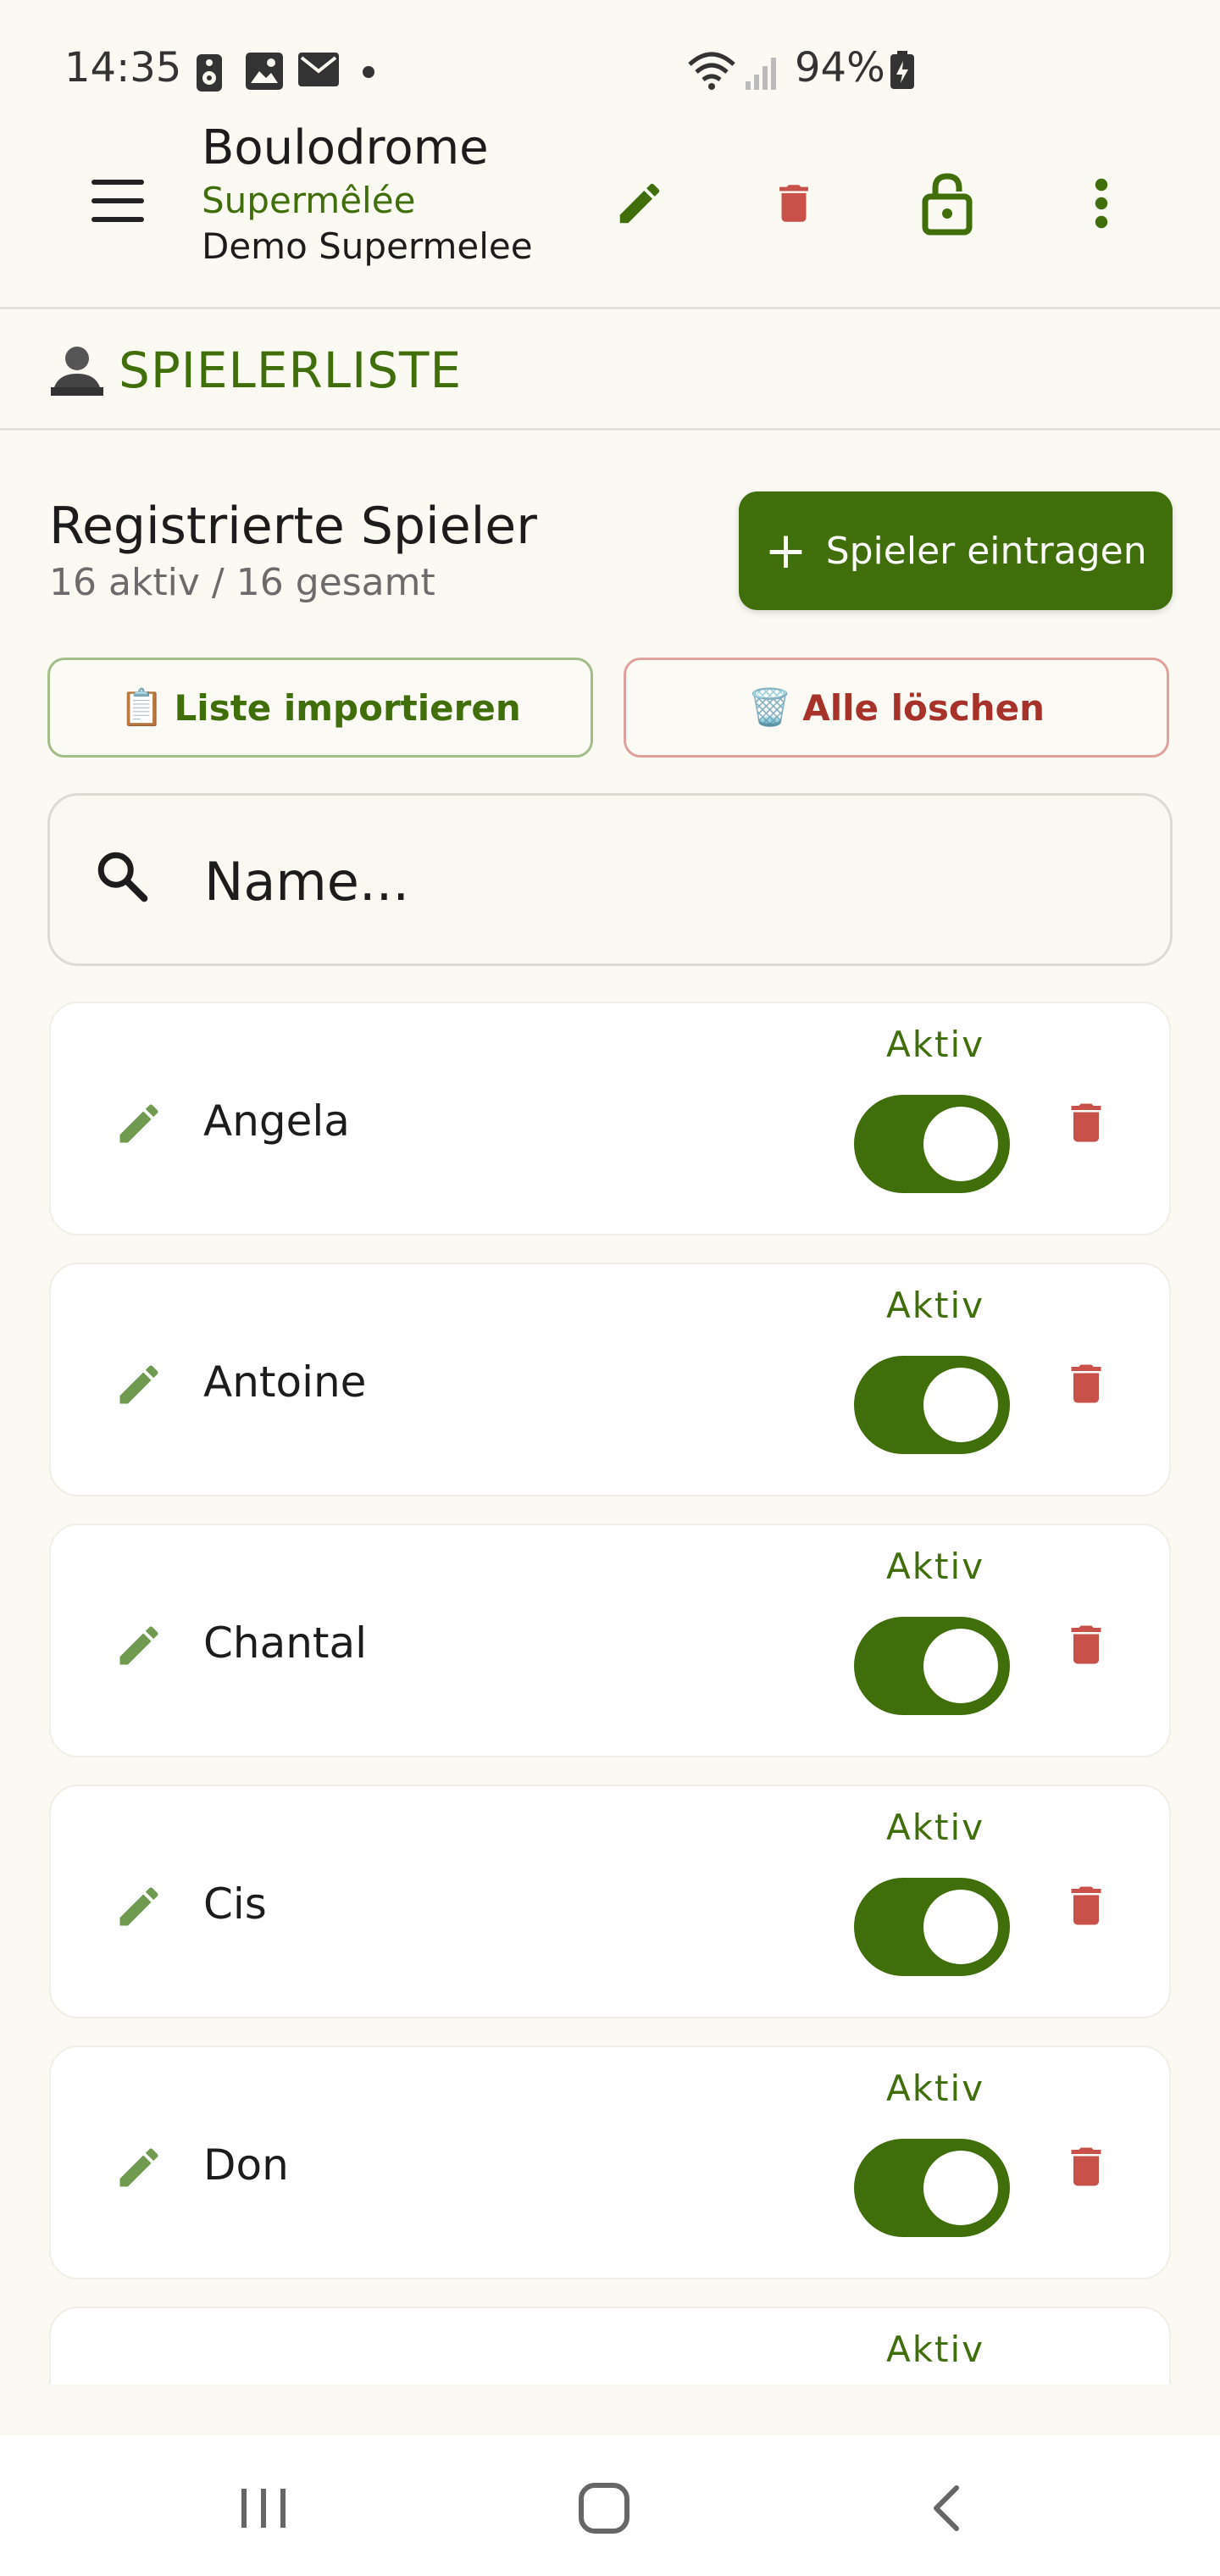  I want to click on more-vert-icon, so click(1101, 203).